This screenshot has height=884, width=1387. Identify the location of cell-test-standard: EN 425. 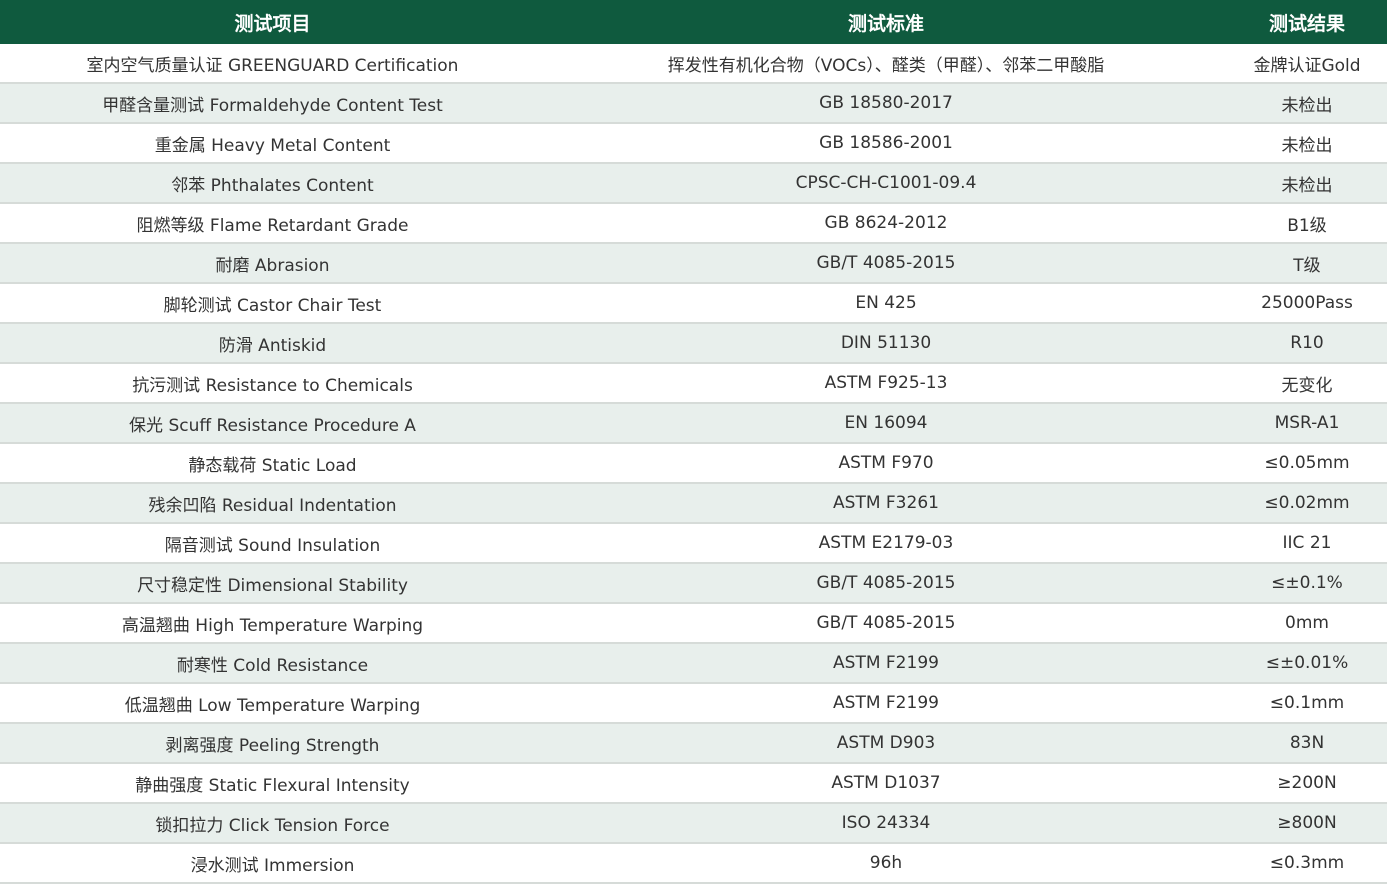
(886, 303).